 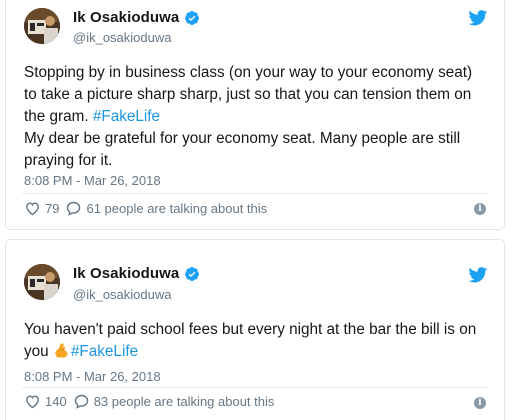 What do you see at coordinates (177, 208) in the screenshot?
I see `talking-count: 61 people are talking about this` at bounding box center [177, 208].